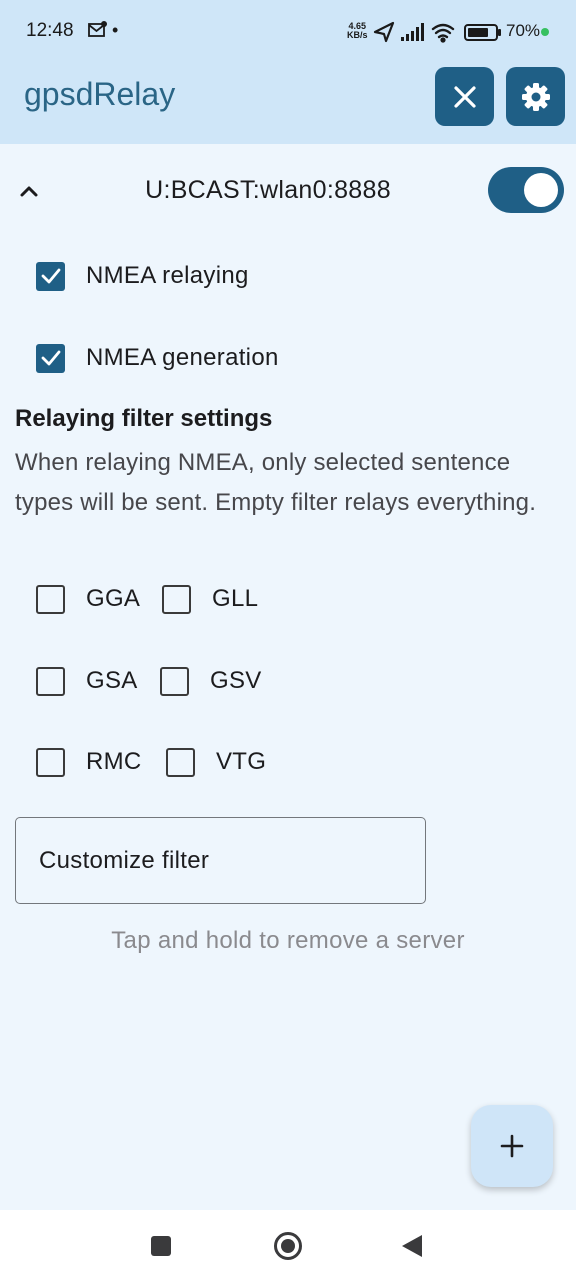 The height and width of the screenshot is (1280, 576). I want to click on add-server-button, so click(512, 1146).